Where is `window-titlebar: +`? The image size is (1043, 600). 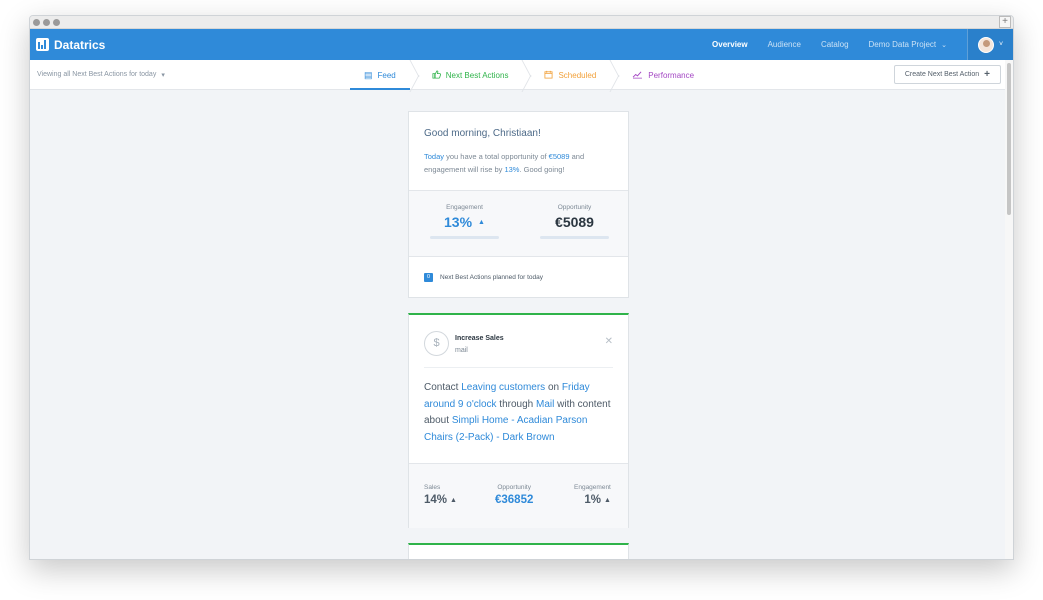 window-titlebar: + is located at coordinates (521, 22).